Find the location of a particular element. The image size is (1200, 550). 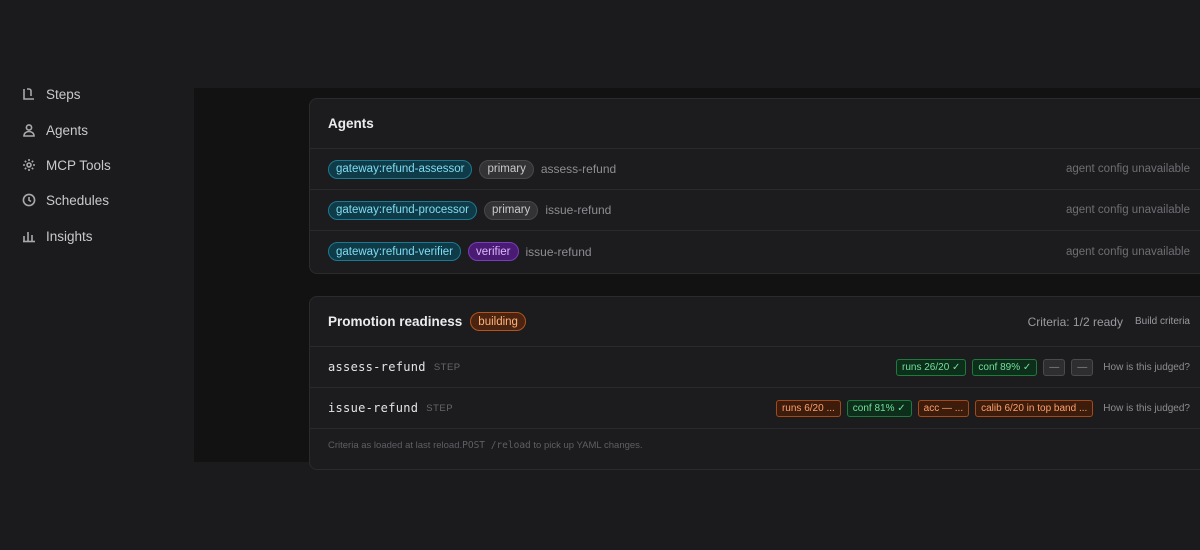

sidebar-item-insights: Insights is located at coordinates (57, 236).